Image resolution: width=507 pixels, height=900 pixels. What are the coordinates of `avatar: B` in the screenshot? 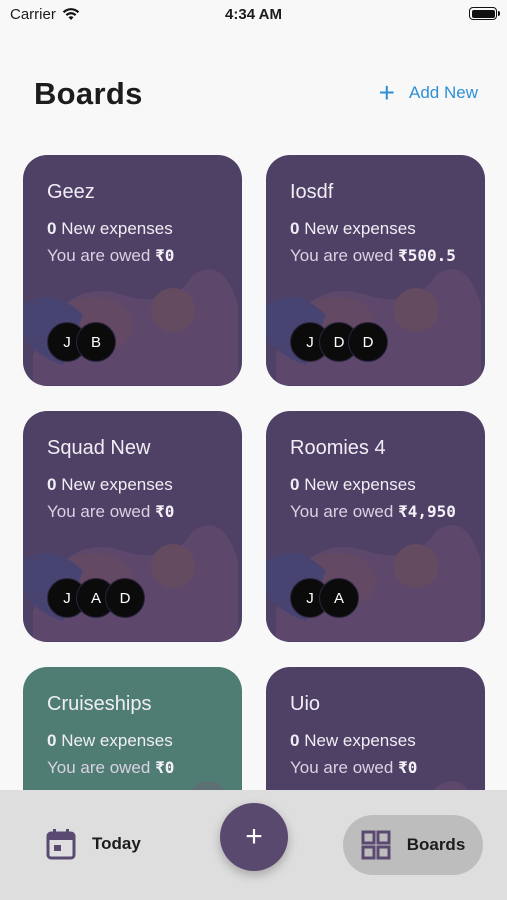 It's located at (96, 342).